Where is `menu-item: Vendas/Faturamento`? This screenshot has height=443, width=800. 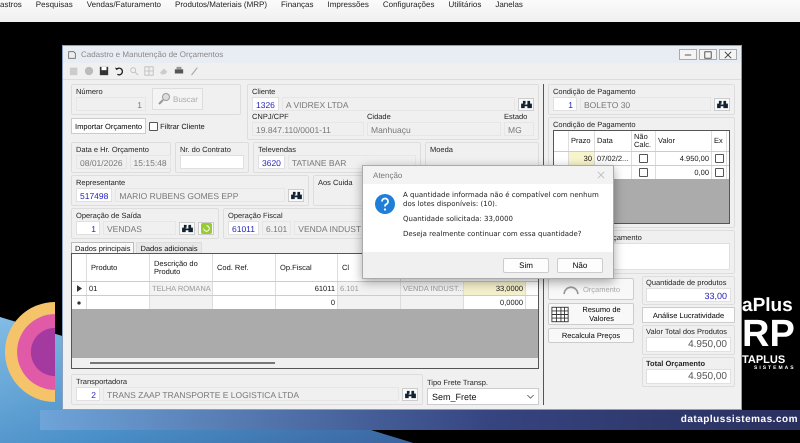
menu-item: Vendas/Faturamento is located at coordinates (123, 4).